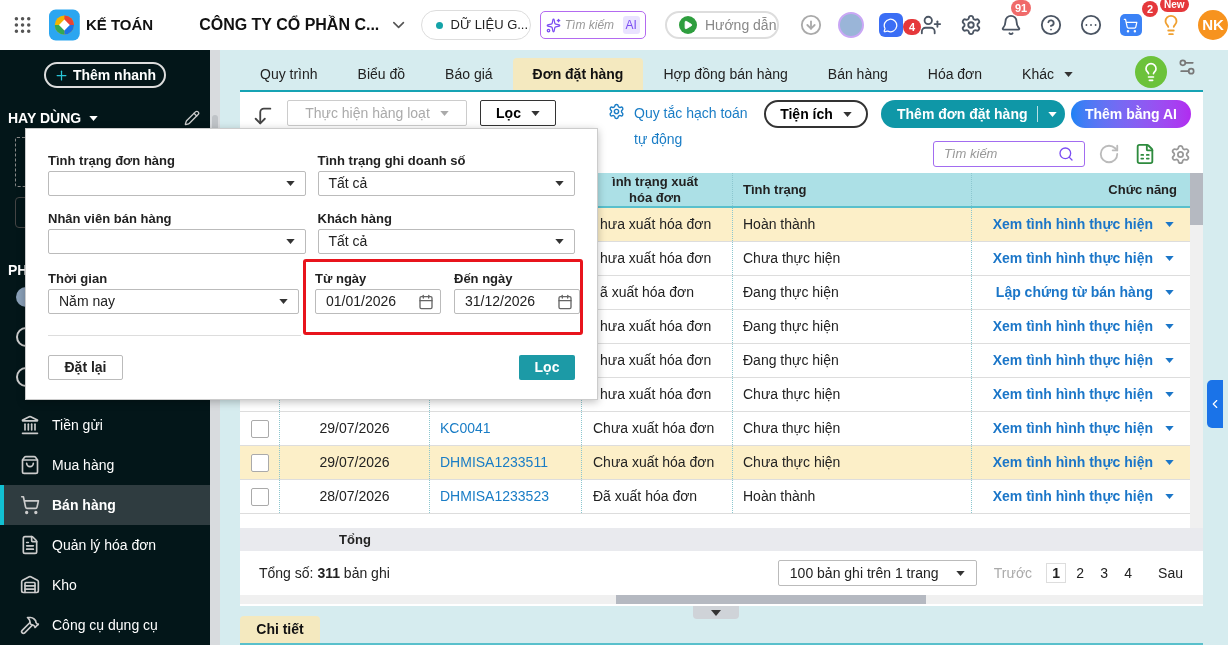  What do you see at coordinates (631, 25) in the screenshot?
I see `ai-badge: AI` at bounding box center [631, 25].